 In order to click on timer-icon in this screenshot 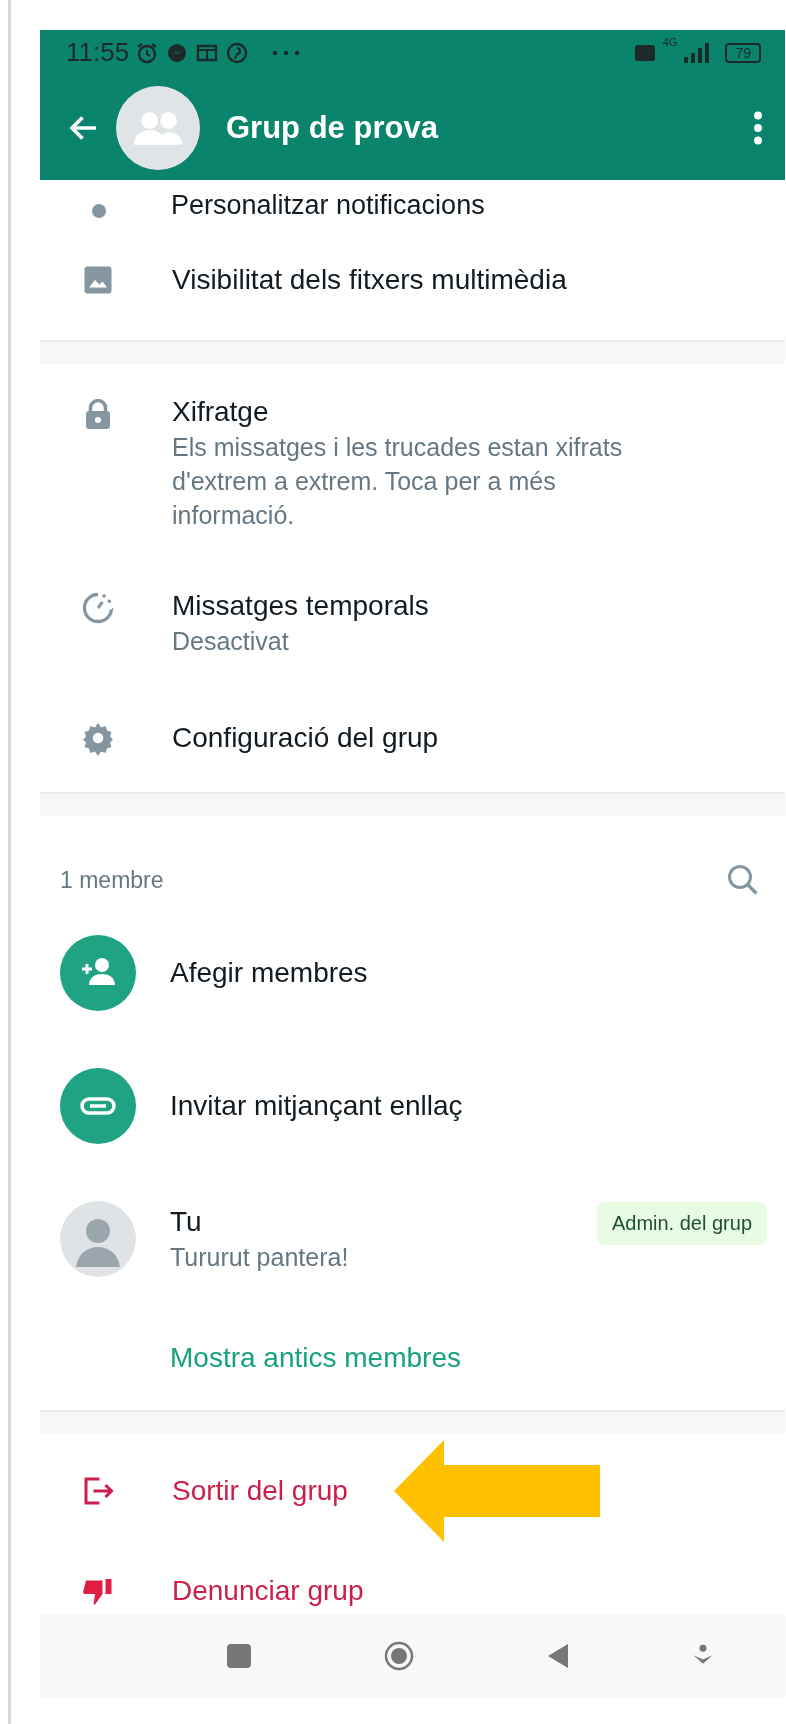, I will do `click(98, 608)`.